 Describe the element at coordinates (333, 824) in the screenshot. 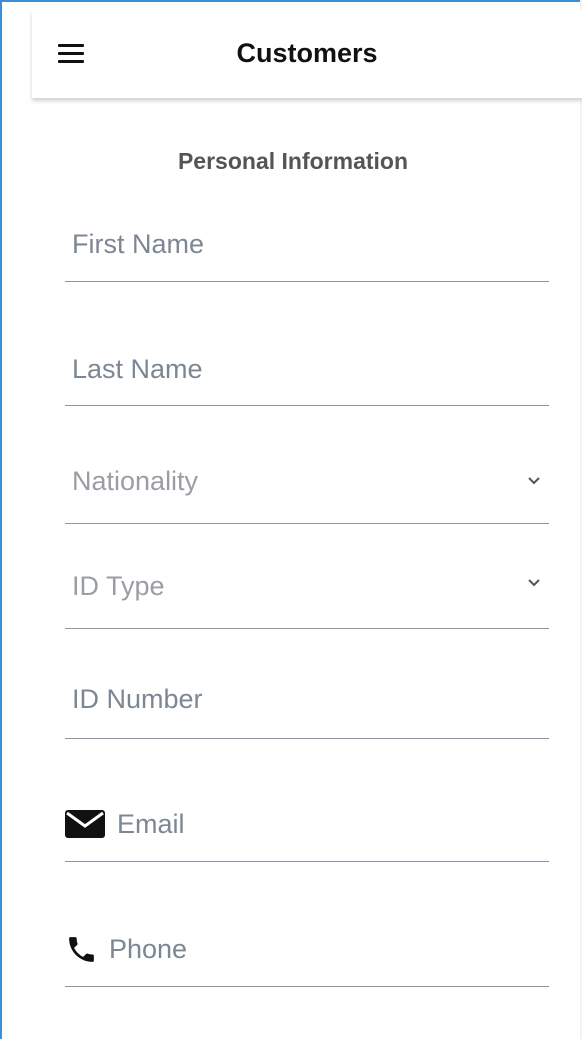

I see `email-input` at that location.